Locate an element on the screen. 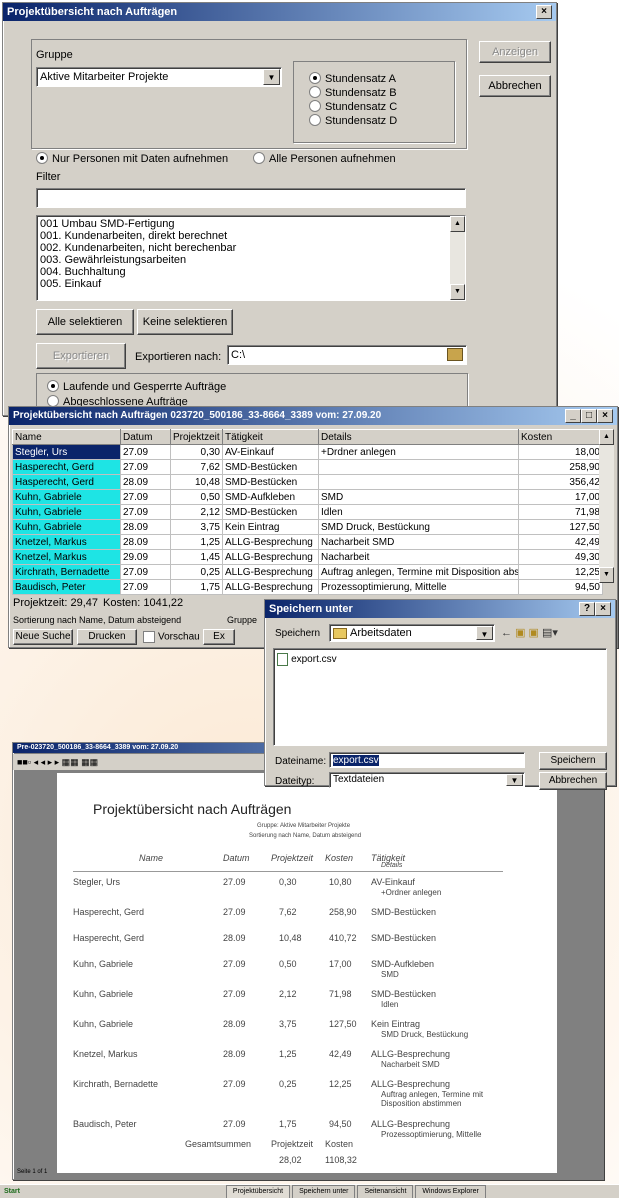  radio-alle-personen: Alle Personen aufnehmen is located at coordinates (324, 158).